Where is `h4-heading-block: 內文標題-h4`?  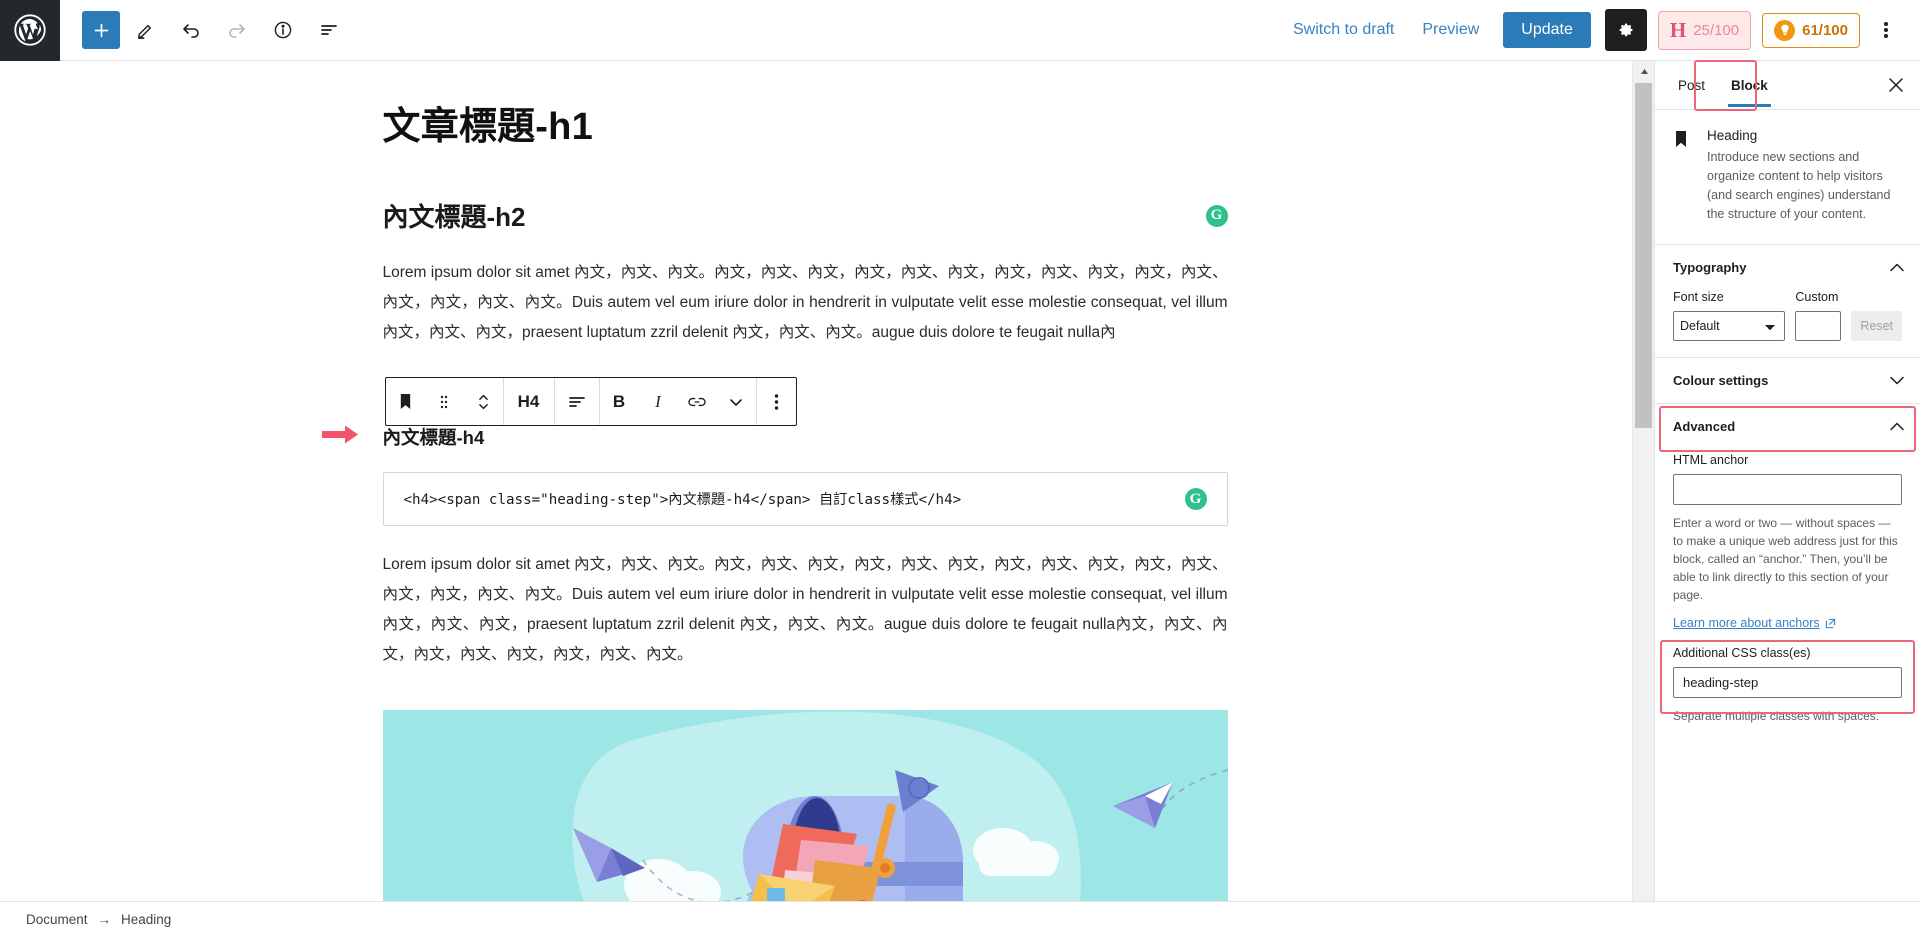 h4-heading-block: 內文標題-h4 is located at coordinates (434, 437).